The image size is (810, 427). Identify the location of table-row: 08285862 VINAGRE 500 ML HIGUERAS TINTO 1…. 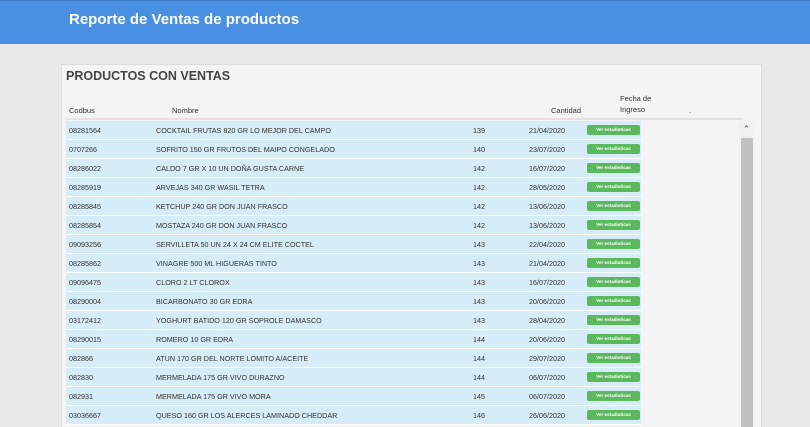
(404, 263).